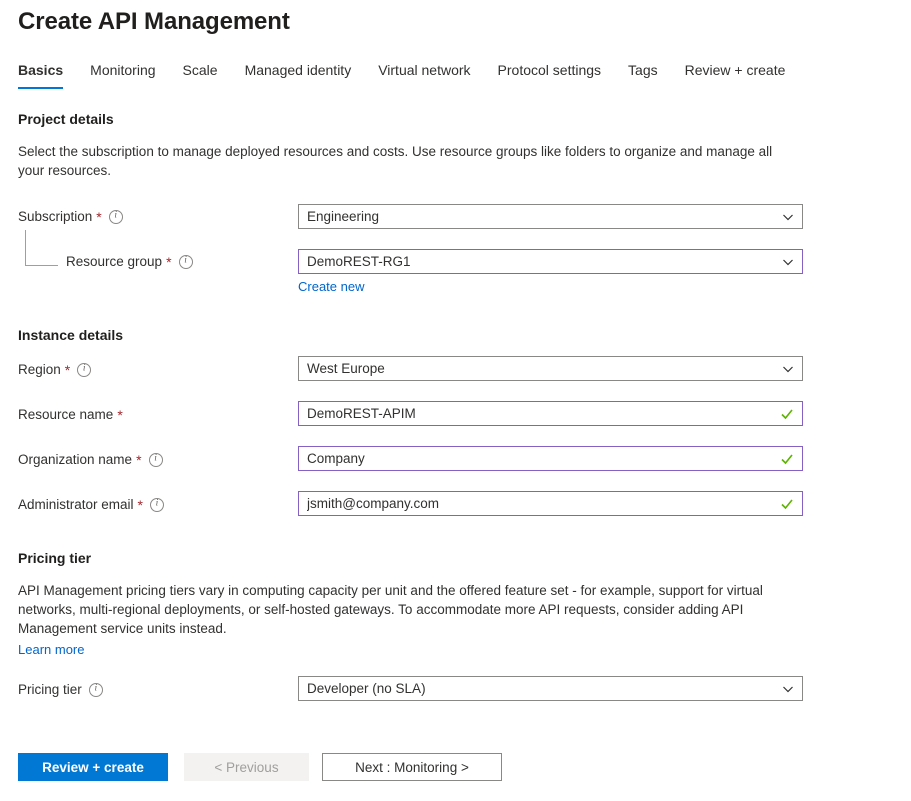 This screenshot has width=911, height=801. I want to click on tab-review-create: Review + create, so click(735, 75).